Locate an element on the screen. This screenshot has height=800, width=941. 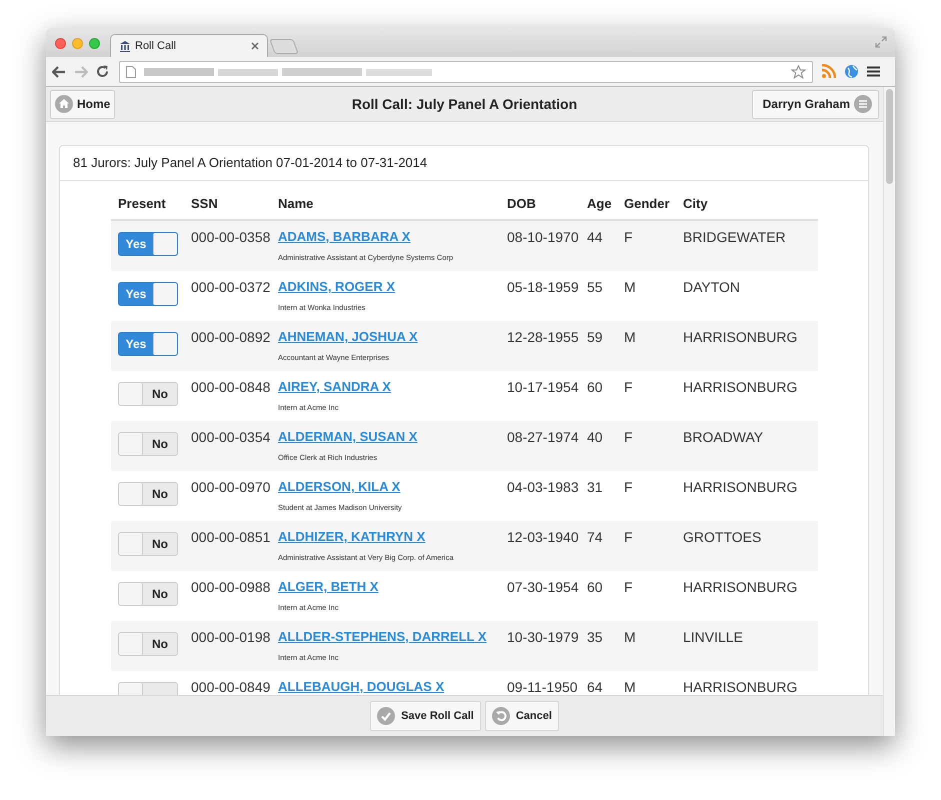
table-cell-text: 64 is located at coordinates (595, 687).